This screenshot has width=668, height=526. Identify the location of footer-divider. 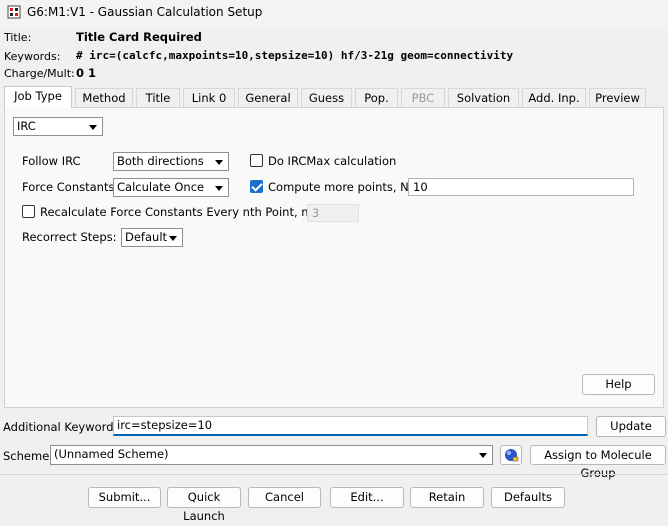
(334, 474).